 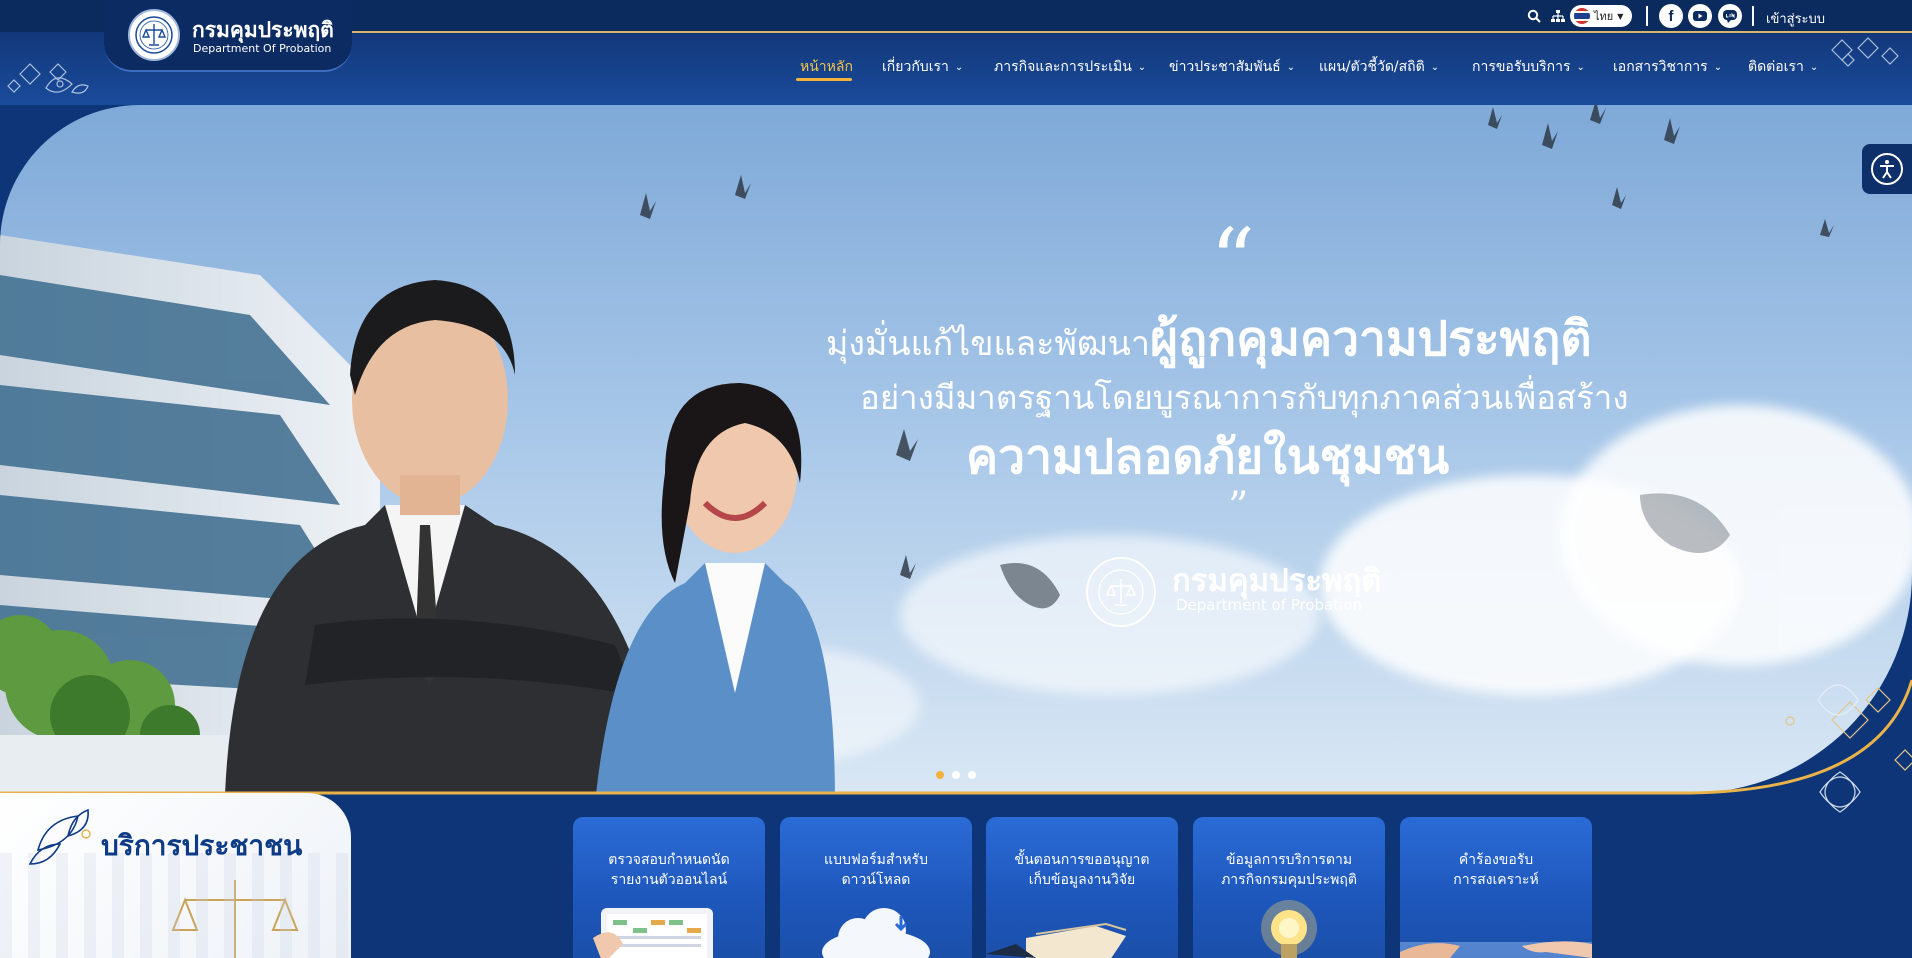 I want to click on nav-label: ข่าวประชาสัมพันธ์, so click(x=1225, y=67).